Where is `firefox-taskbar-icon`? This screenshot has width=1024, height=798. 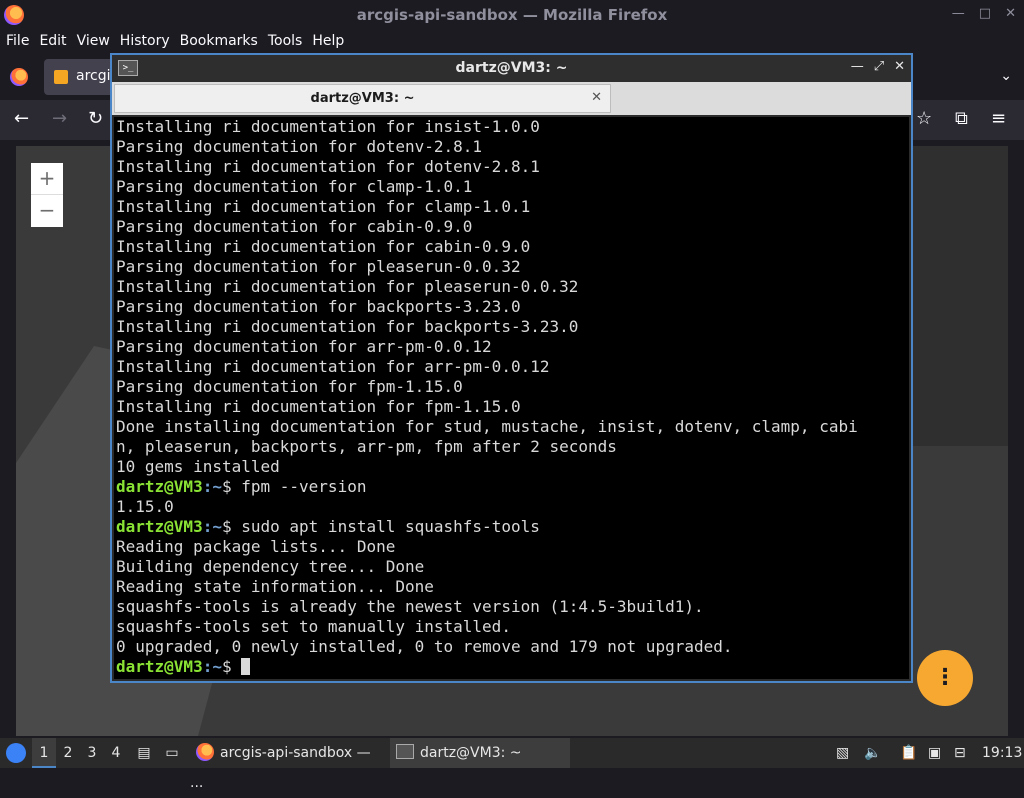 firefox-taskbar-icon is located at coordinates (205, 752).